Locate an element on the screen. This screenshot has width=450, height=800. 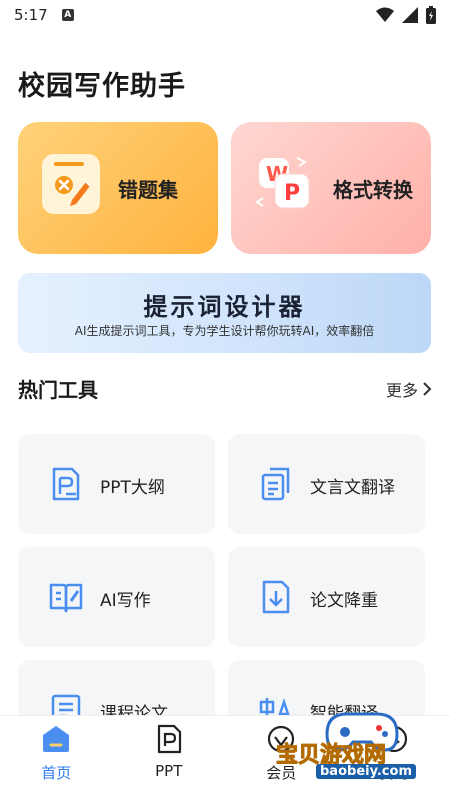
wrong-answers-icon is located at coordinates (71, 184).